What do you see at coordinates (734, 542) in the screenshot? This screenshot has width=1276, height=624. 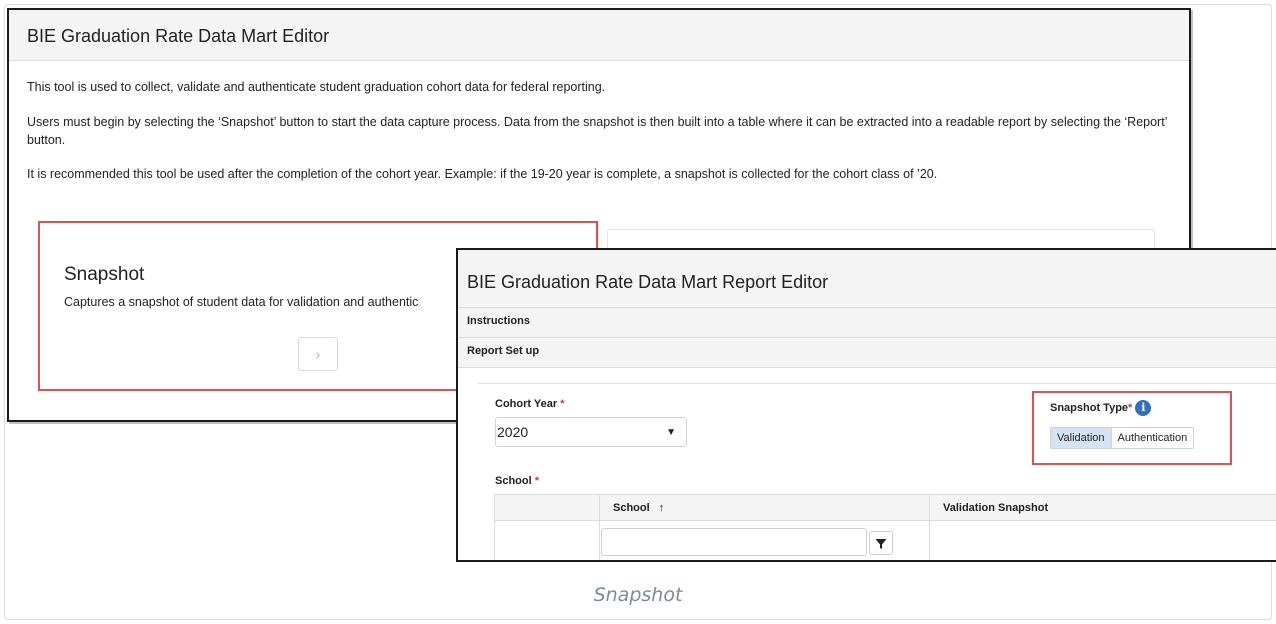 I see `school-filter-input` at bounding box center [734, 542].